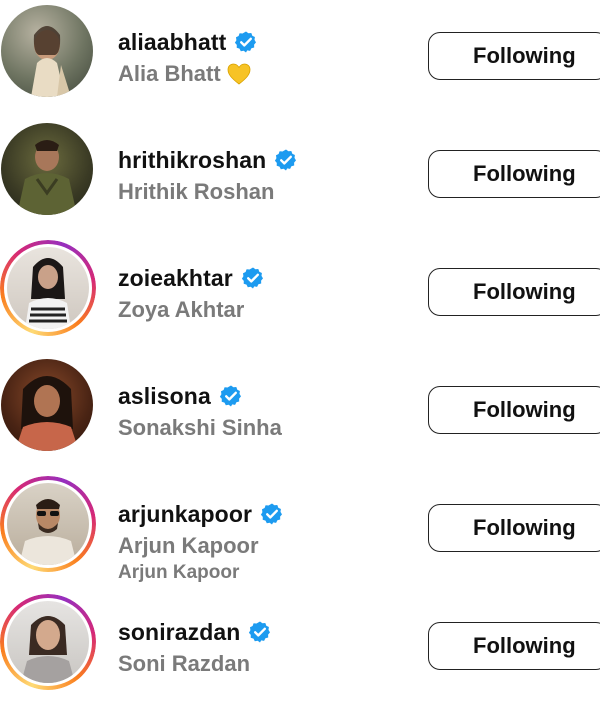 Image resolution: width=600 pixels, height=708 pixels. I want to click on secondary-text: Arjun Kapoor, so click(179, 572).